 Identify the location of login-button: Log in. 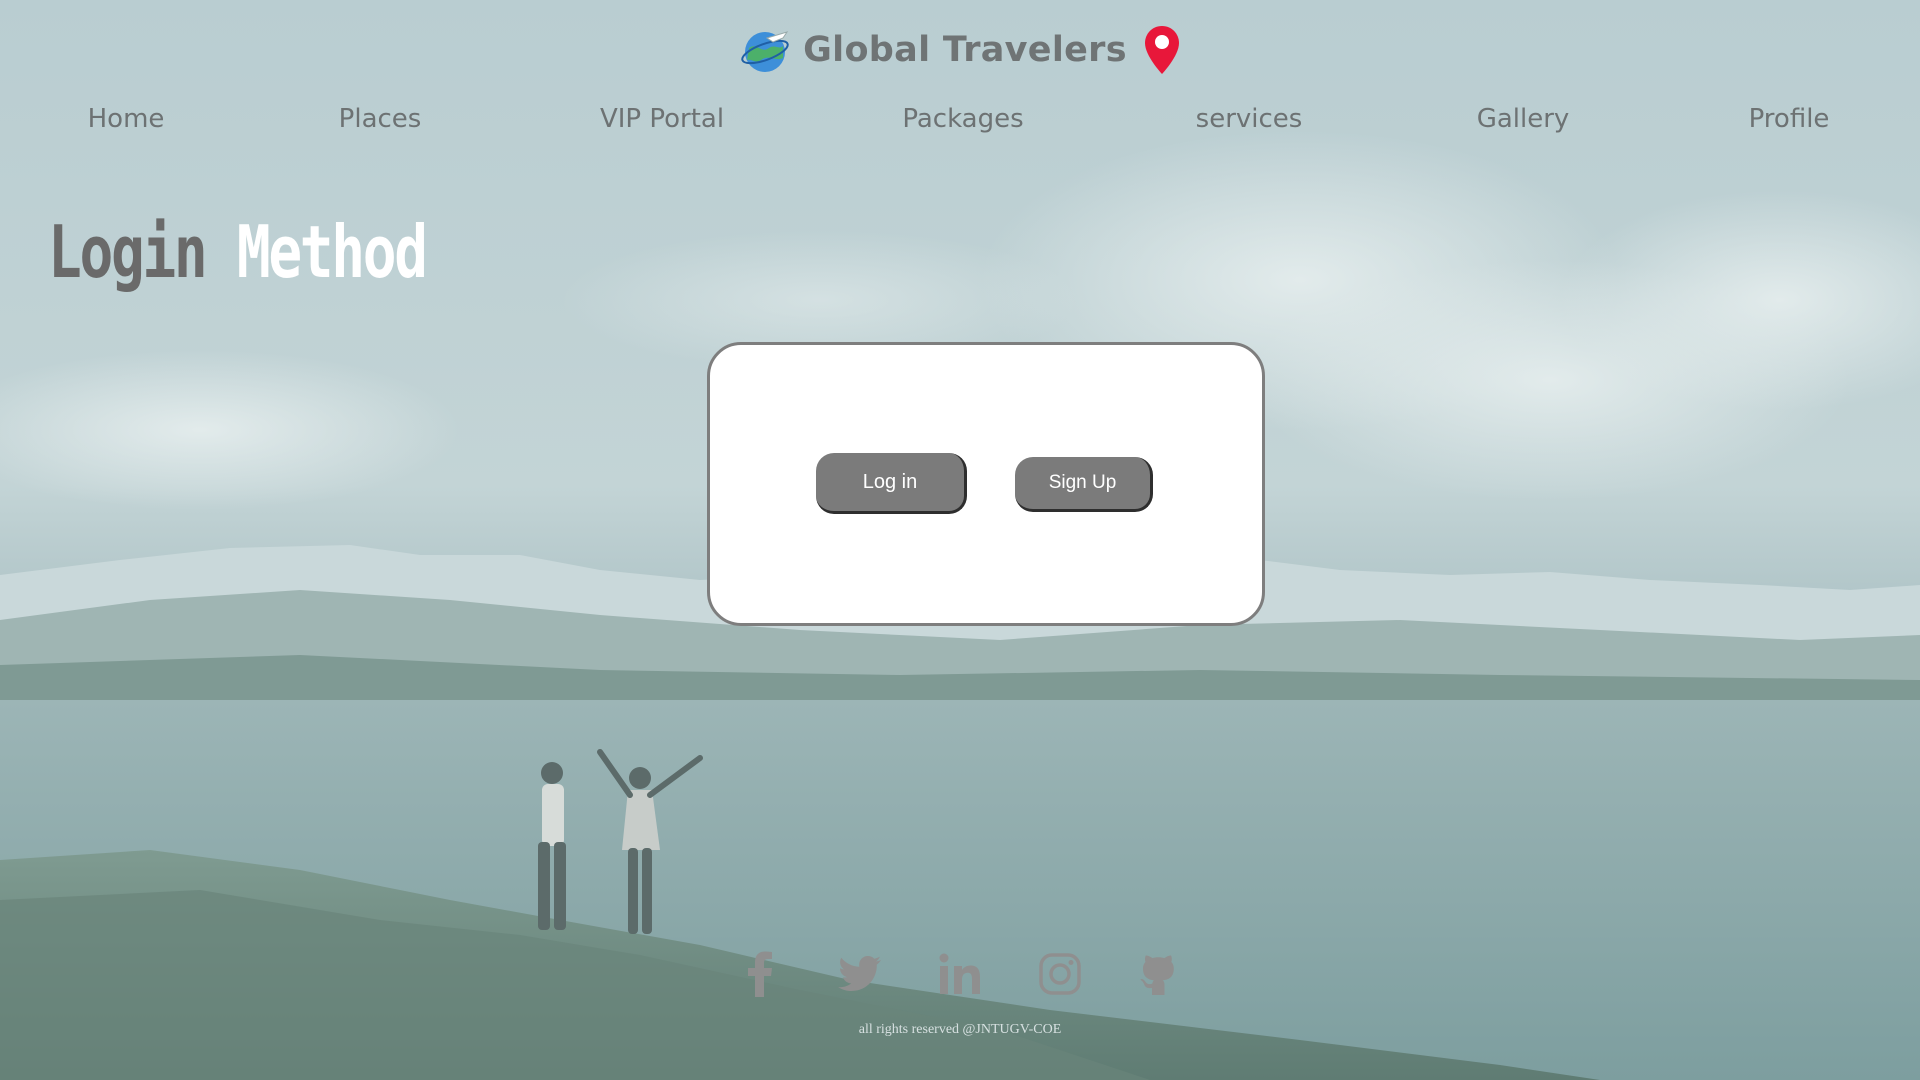
(891, 483).